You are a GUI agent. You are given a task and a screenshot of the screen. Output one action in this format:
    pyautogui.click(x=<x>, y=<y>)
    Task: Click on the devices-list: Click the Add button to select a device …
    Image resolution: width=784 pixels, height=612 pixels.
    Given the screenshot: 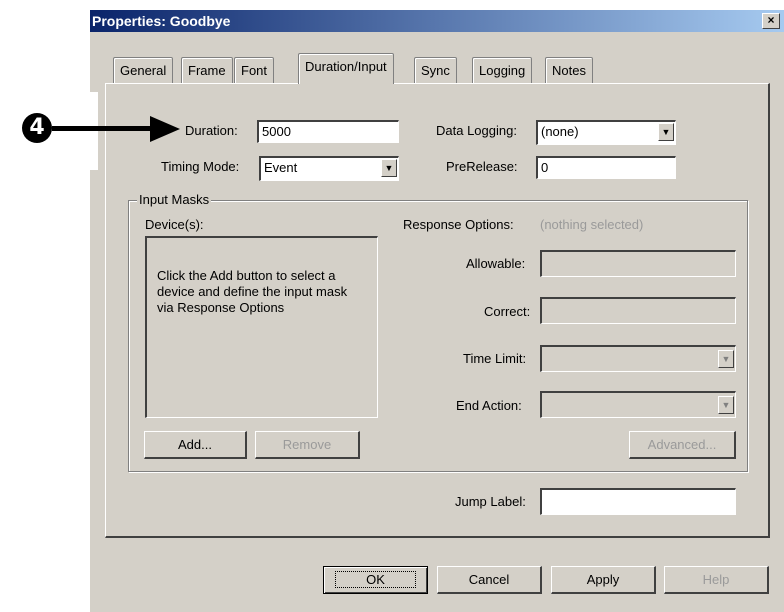 What is the action you would take?
    pyautogui.click(x=261, y=327)
    